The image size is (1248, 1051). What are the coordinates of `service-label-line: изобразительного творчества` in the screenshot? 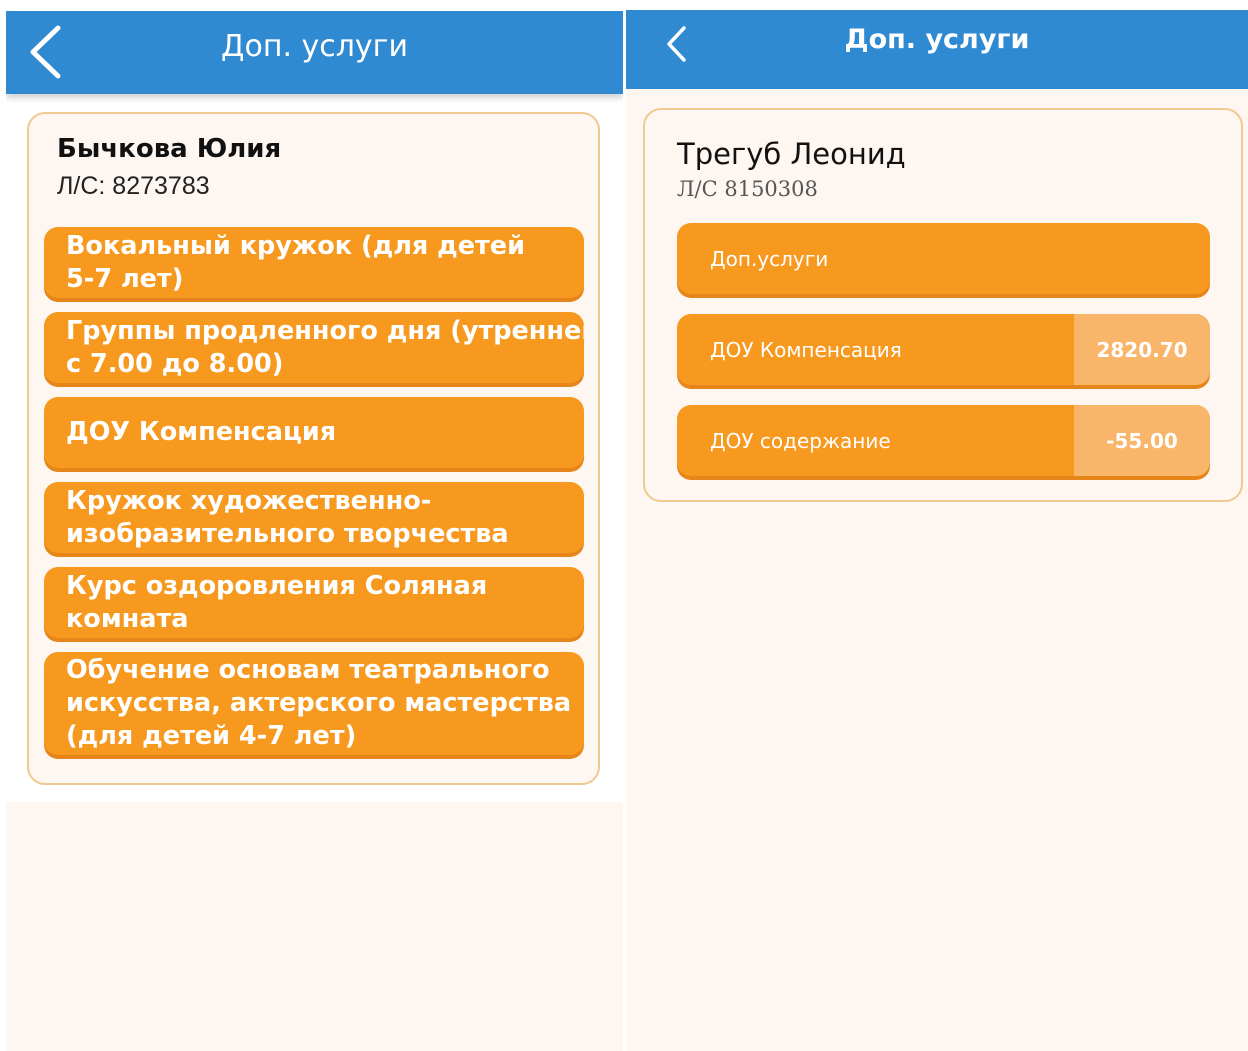 It's located at (287, 533).